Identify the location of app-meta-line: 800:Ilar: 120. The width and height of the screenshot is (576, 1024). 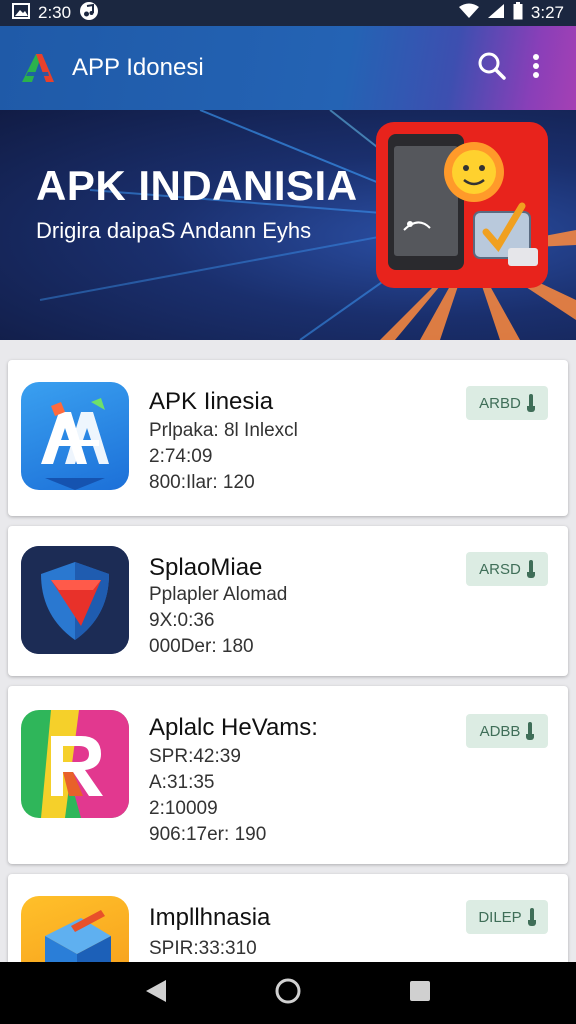
(202, 482).